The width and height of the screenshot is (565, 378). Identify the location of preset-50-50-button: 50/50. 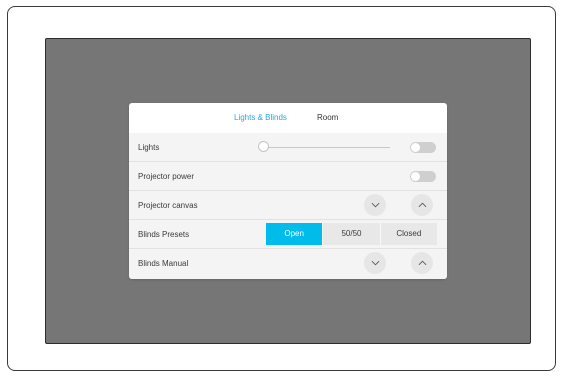
(351, 234).